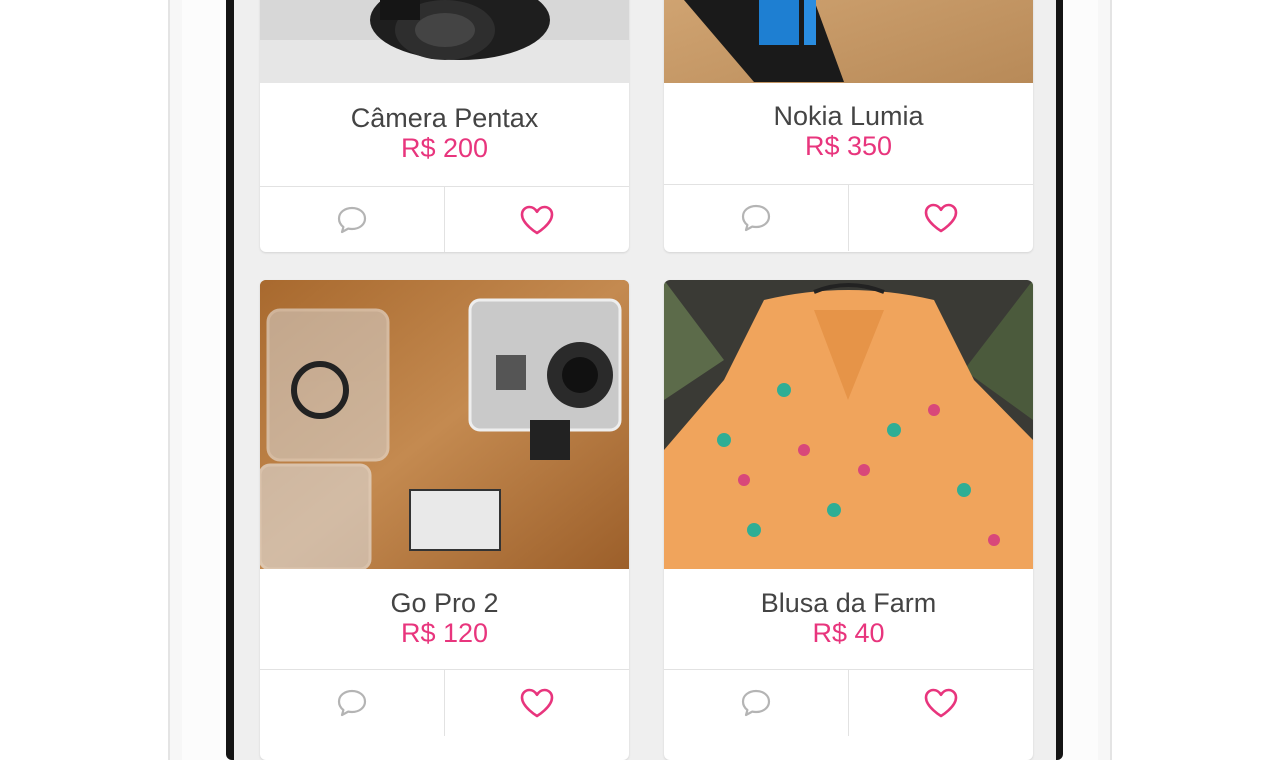 This screenshot has height=760, width=1280. What do you see at coordinates (444, 603) in the screenshot?
I see `product-title: Go Pro 2` at bounding box center [444, 603].